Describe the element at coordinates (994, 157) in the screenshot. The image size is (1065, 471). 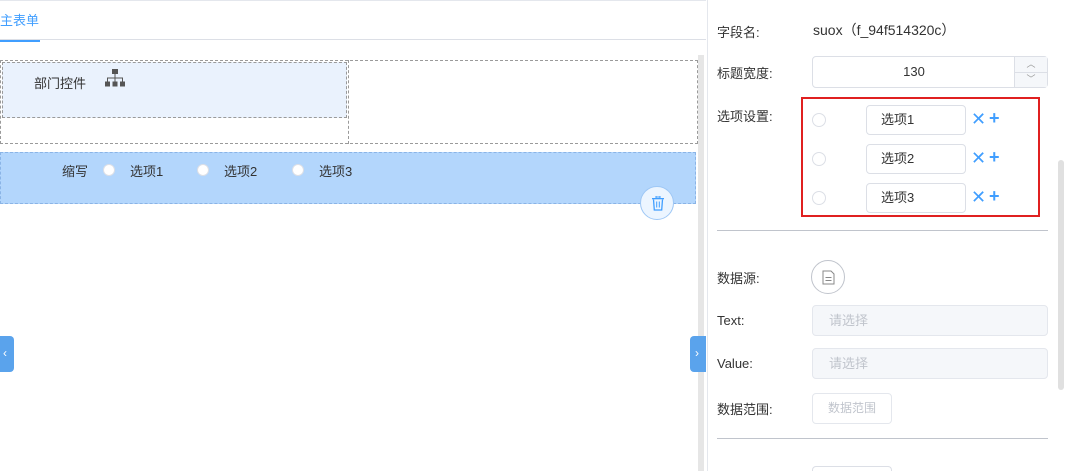
I see `add-option-2-icon: +` at that location.